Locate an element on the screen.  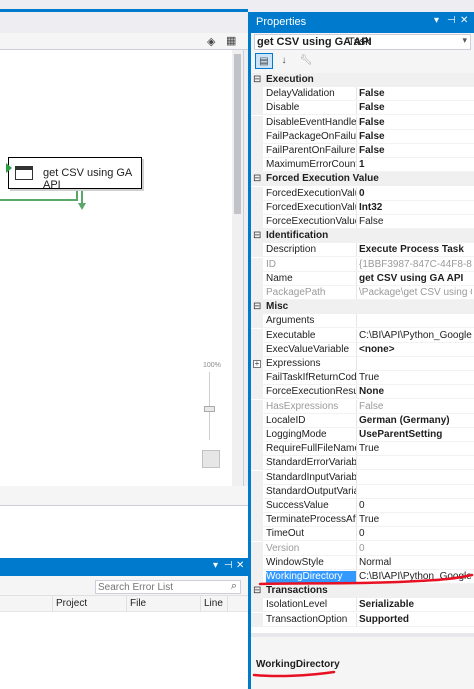
precedence-constraint-line is located at coordinates (39, 200).